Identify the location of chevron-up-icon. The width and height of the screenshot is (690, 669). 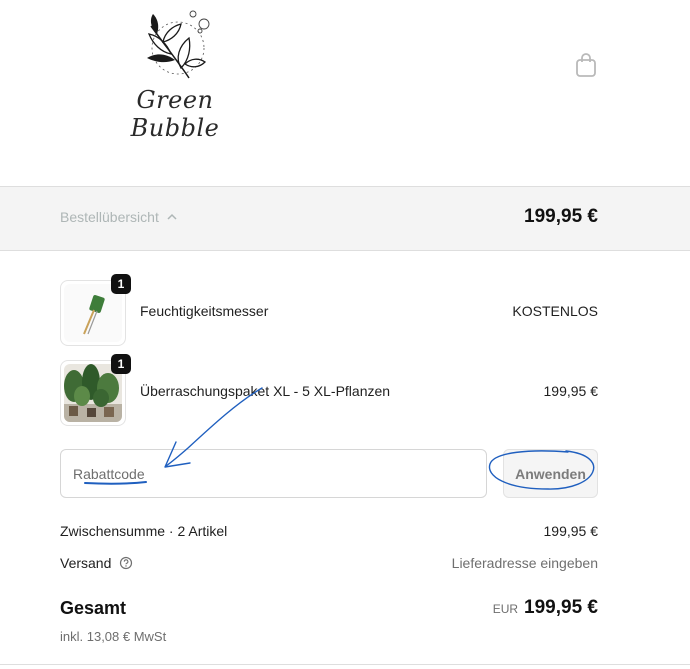
(172, 216).